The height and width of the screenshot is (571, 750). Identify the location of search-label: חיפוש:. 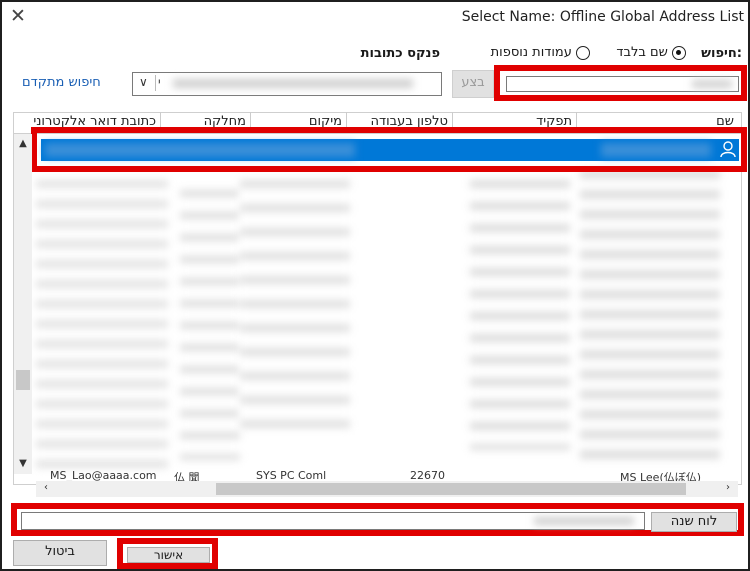
(721, 53).